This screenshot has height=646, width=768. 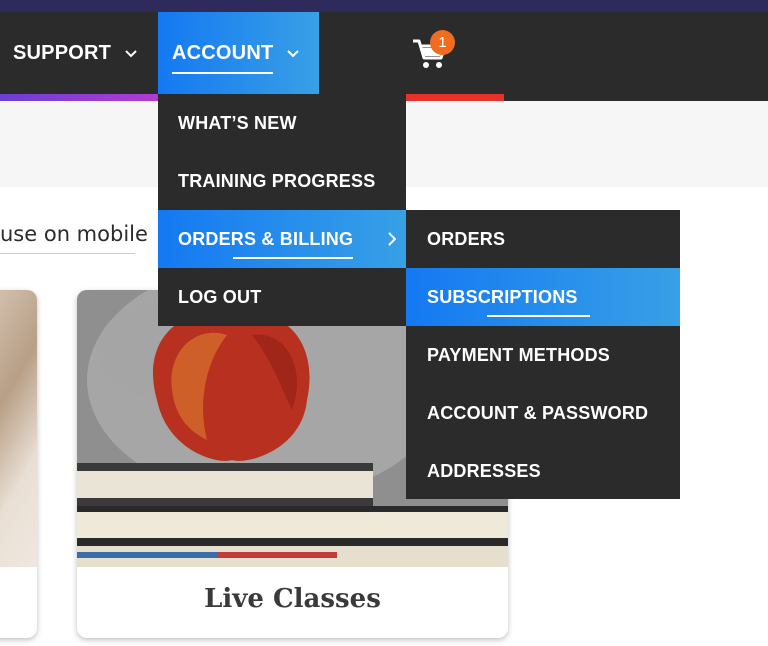 What do you see at coordinates (392, 240) in the screenshot?
I see `chevron-right-icon` at bounding box center [392, 240].